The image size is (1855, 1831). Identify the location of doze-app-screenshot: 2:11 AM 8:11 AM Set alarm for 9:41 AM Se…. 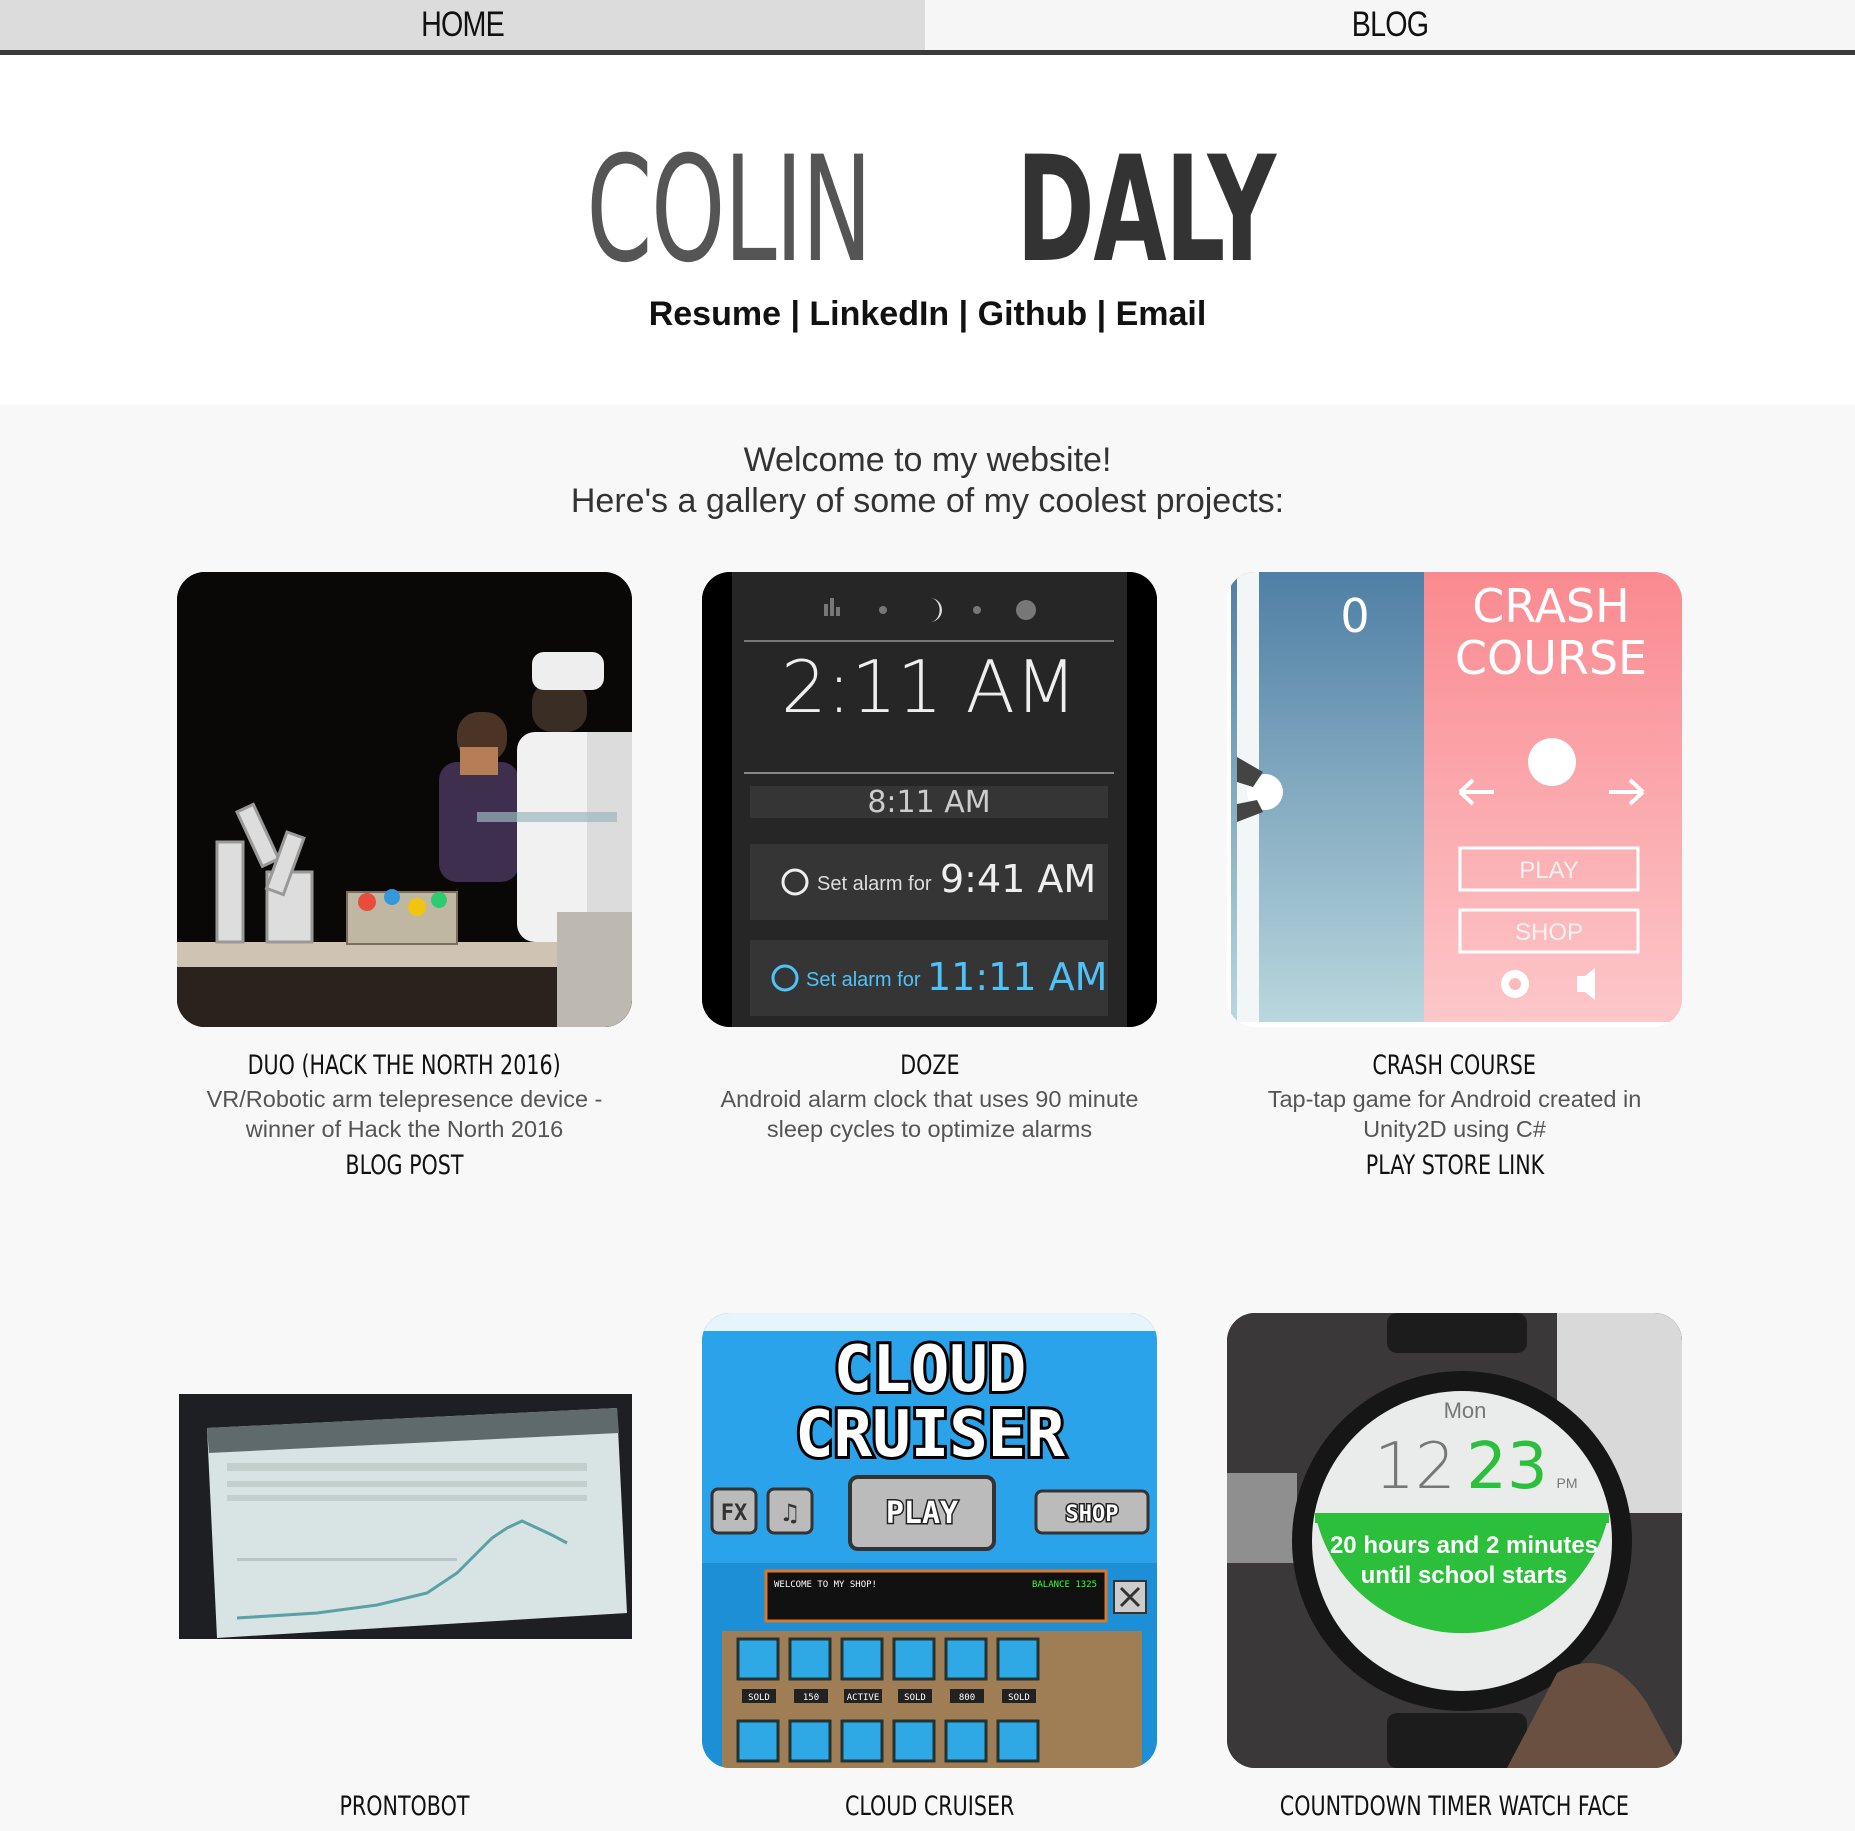
(929, 799).